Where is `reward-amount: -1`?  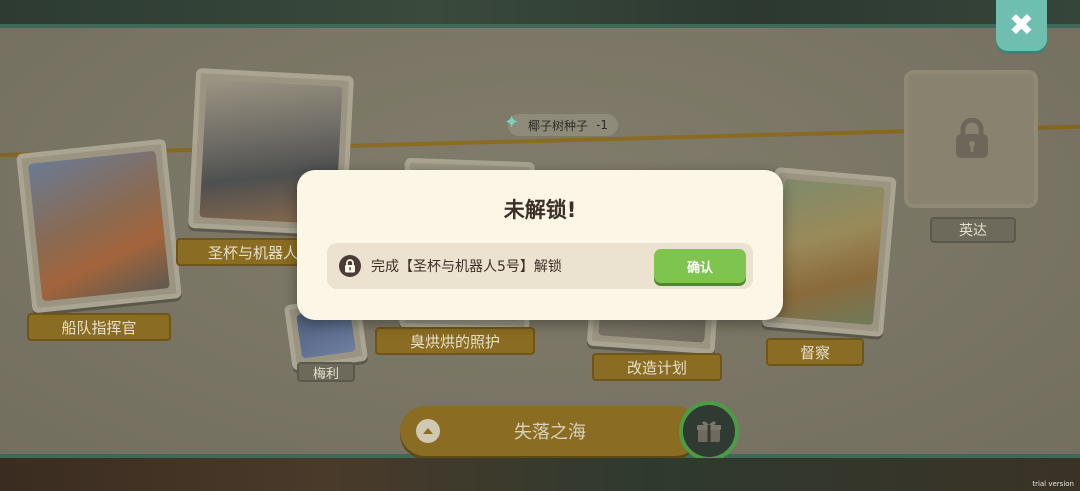 reward-amount: -1 is located at coordinates (602, 125).